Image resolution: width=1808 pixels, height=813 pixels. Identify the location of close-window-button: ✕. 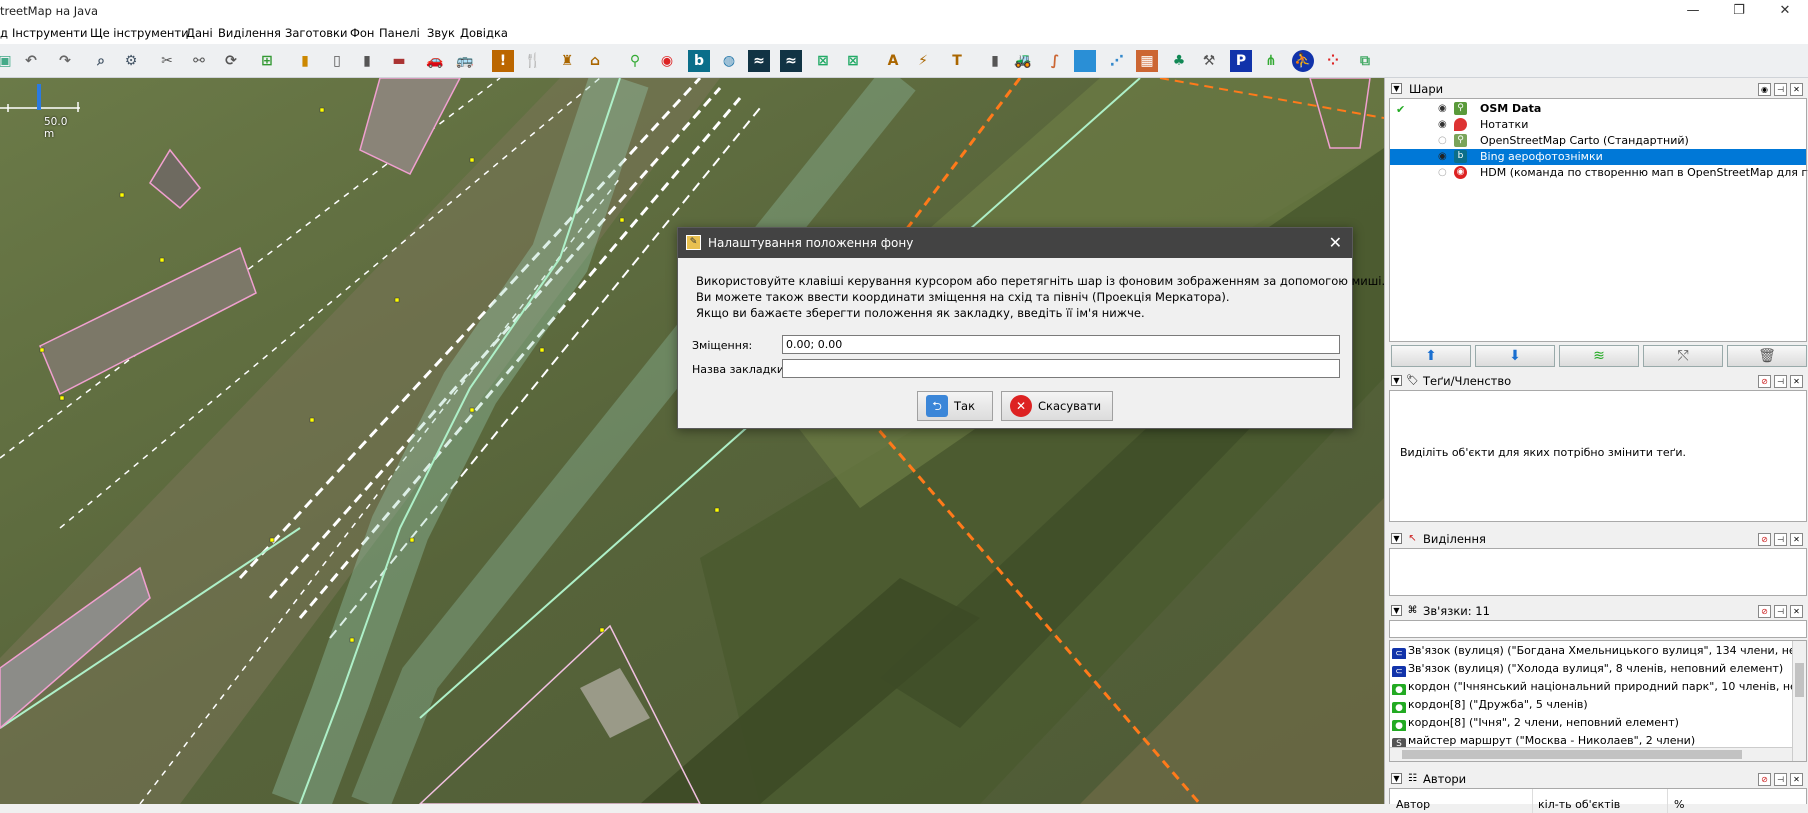
(1785, 12).